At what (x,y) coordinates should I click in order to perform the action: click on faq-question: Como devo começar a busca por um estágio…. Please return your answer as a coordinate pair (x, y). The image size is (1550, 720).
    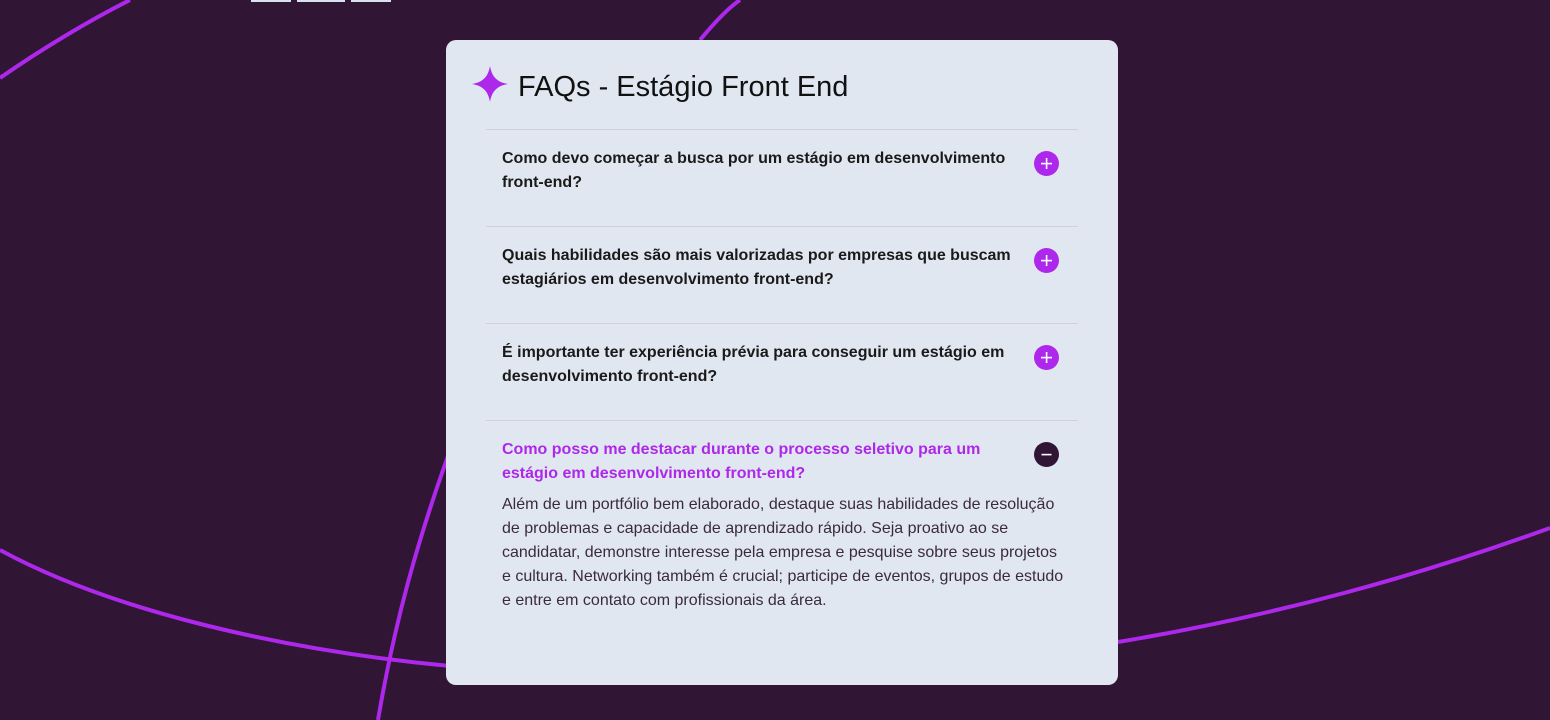
    Looking at the image, I should click on (758, 171).